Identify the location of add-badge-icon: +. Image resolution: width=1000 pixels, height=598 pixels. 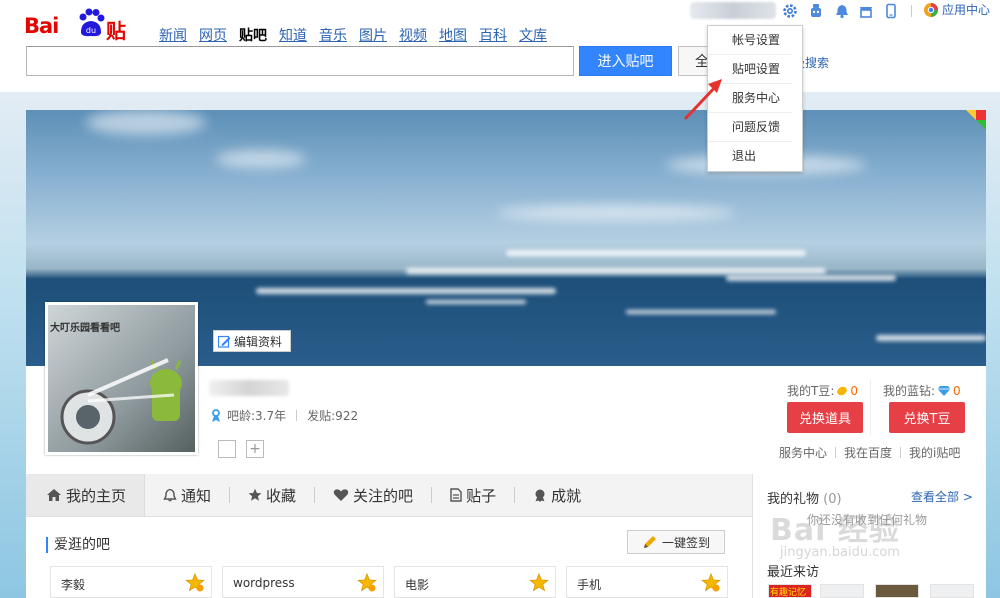
(255, 449).